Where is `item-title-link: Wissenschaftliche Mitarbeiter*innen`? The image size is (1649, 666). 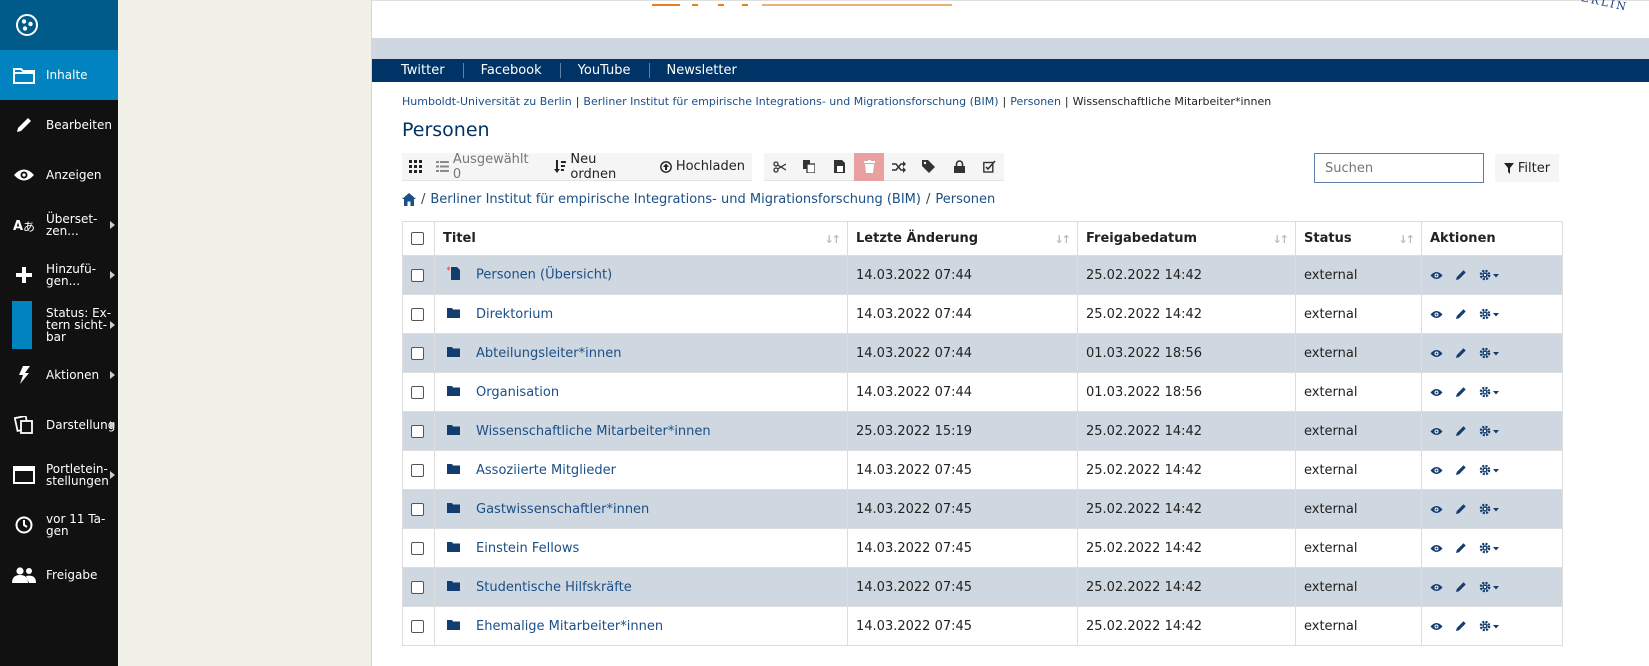
item-title-link: Wissenschaftliche Mitarbeiter*innen is located at coordinates (593, 431).